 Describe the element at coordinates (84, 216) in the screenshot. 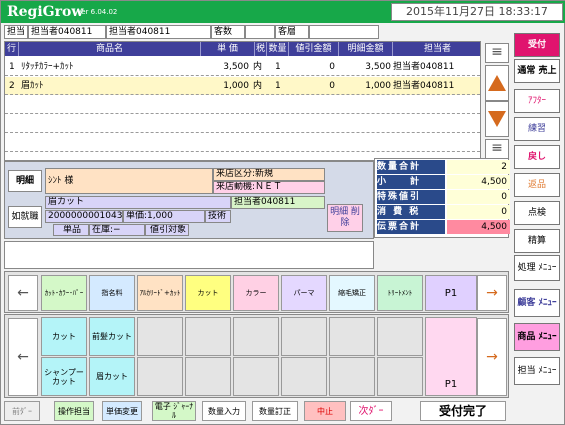

I see `barcode-field: 2000000001043` at that location.